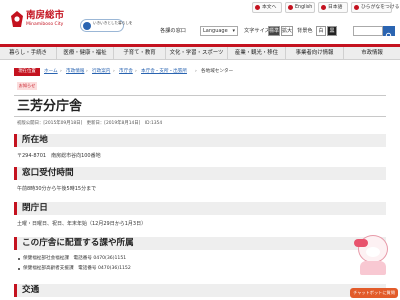 The width and height of the screenshot is (400, 300). I want to click on promo-banner: いきいきとした暮らしを, so click(106, 25).